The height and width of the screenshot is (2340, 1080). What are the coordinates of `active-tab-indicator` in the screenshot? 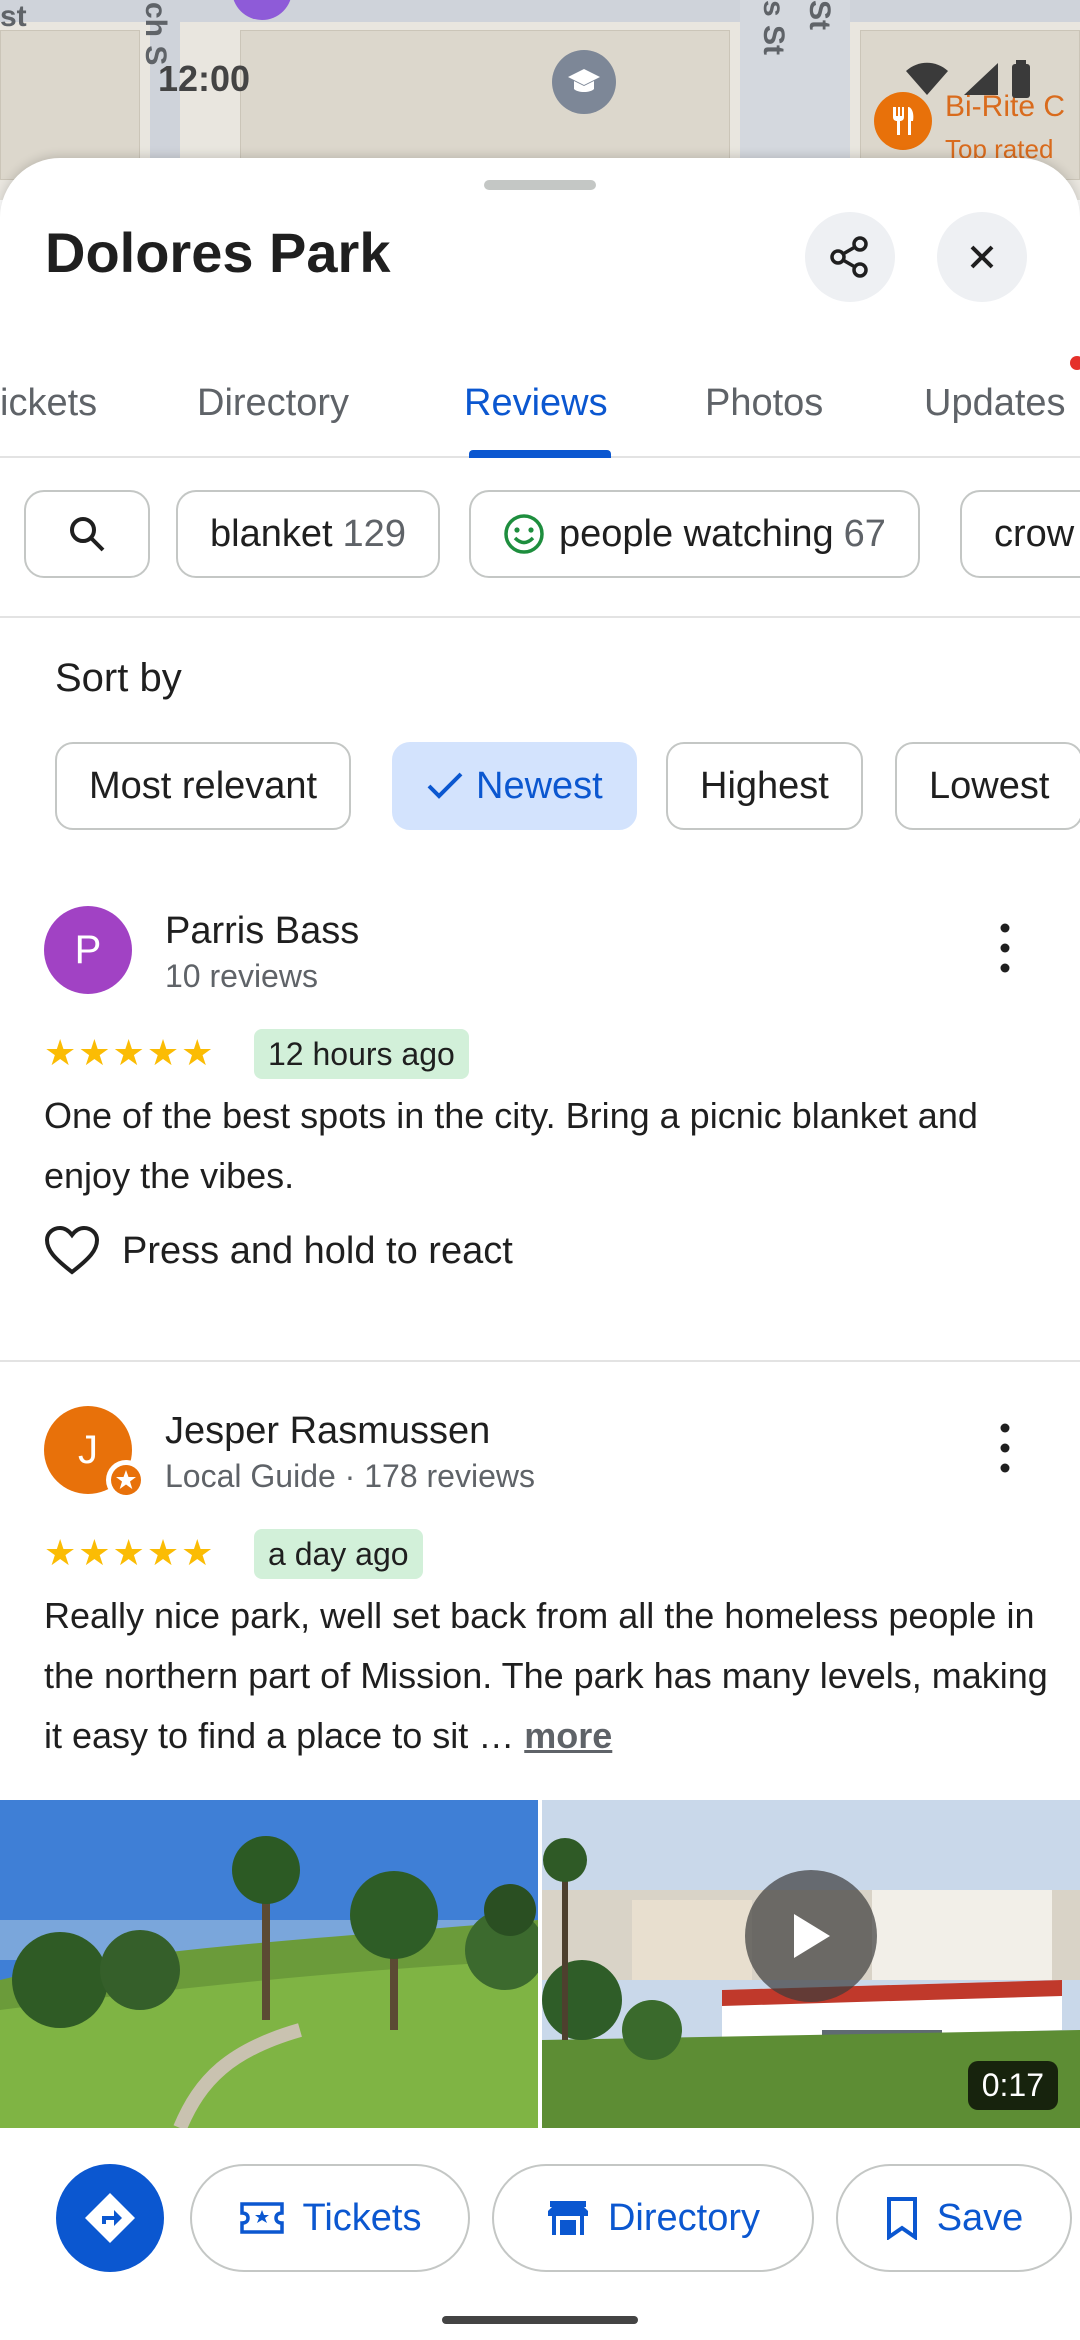 It's located at (540, 454).